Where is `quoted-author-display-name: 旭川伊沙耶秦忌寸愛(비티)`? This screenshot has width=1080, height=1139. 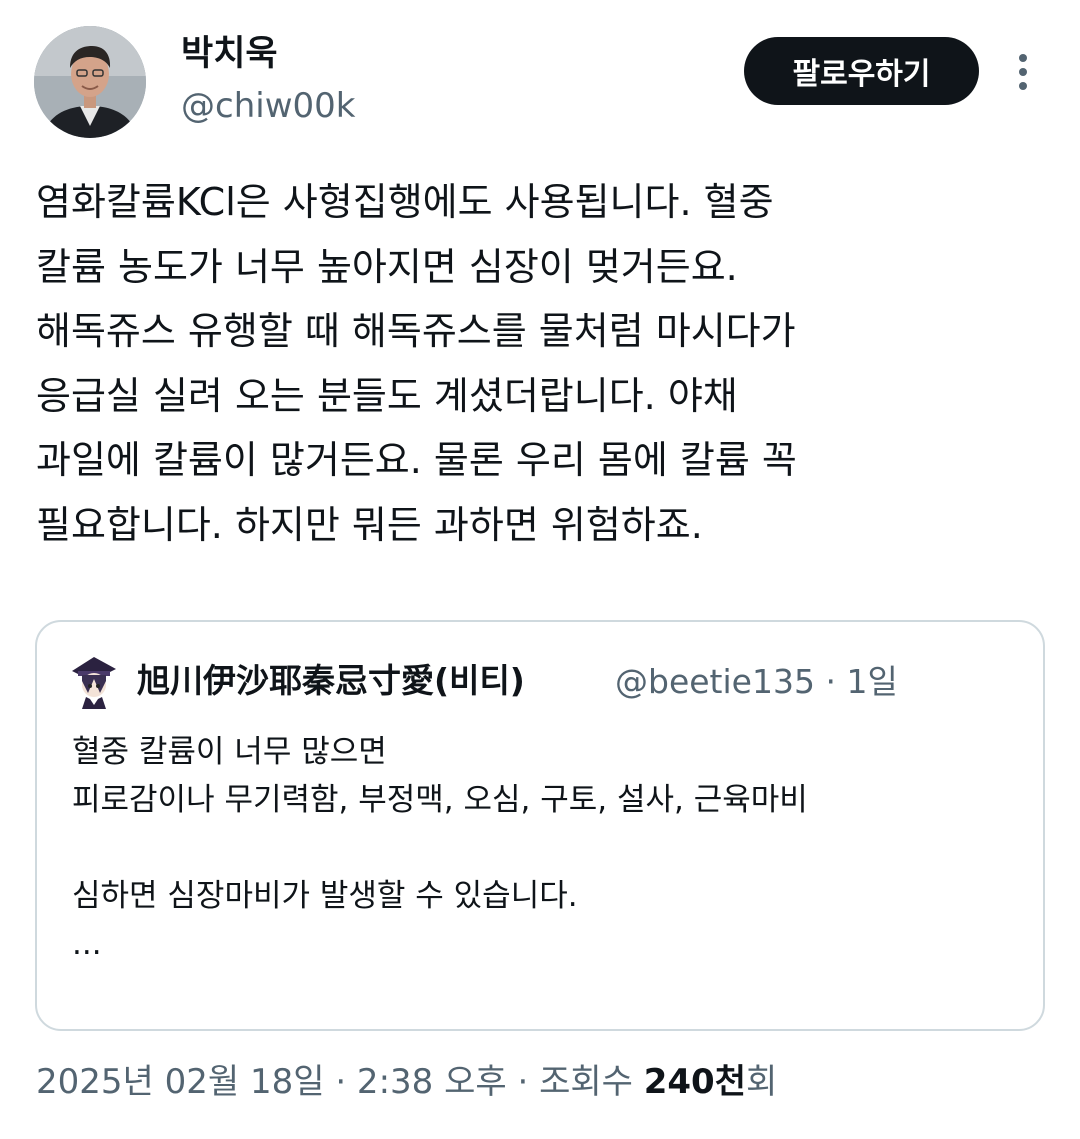
quoted-author-display-name: 旭川伊沙耶秦忌寸愛(비티) is located at coordinates (331, 681).